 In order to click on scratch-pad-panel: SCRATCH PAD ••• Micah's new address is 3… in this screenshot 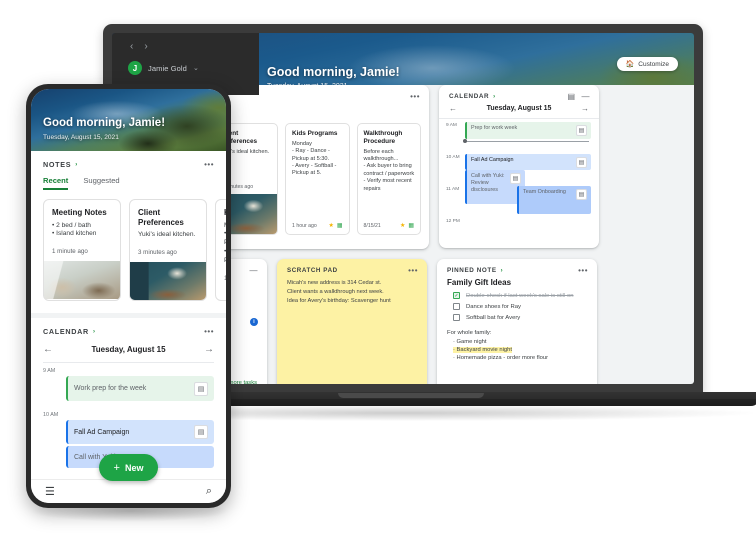, I will do `click(352, 321)`.